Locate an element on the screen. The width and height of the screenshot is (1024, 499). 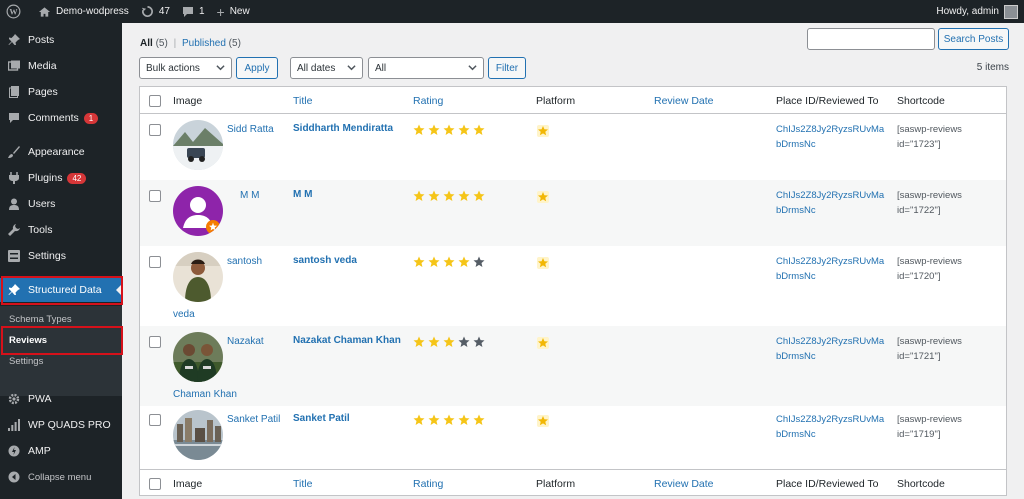
dates-value: All dates is located at coordinates (316, 68).